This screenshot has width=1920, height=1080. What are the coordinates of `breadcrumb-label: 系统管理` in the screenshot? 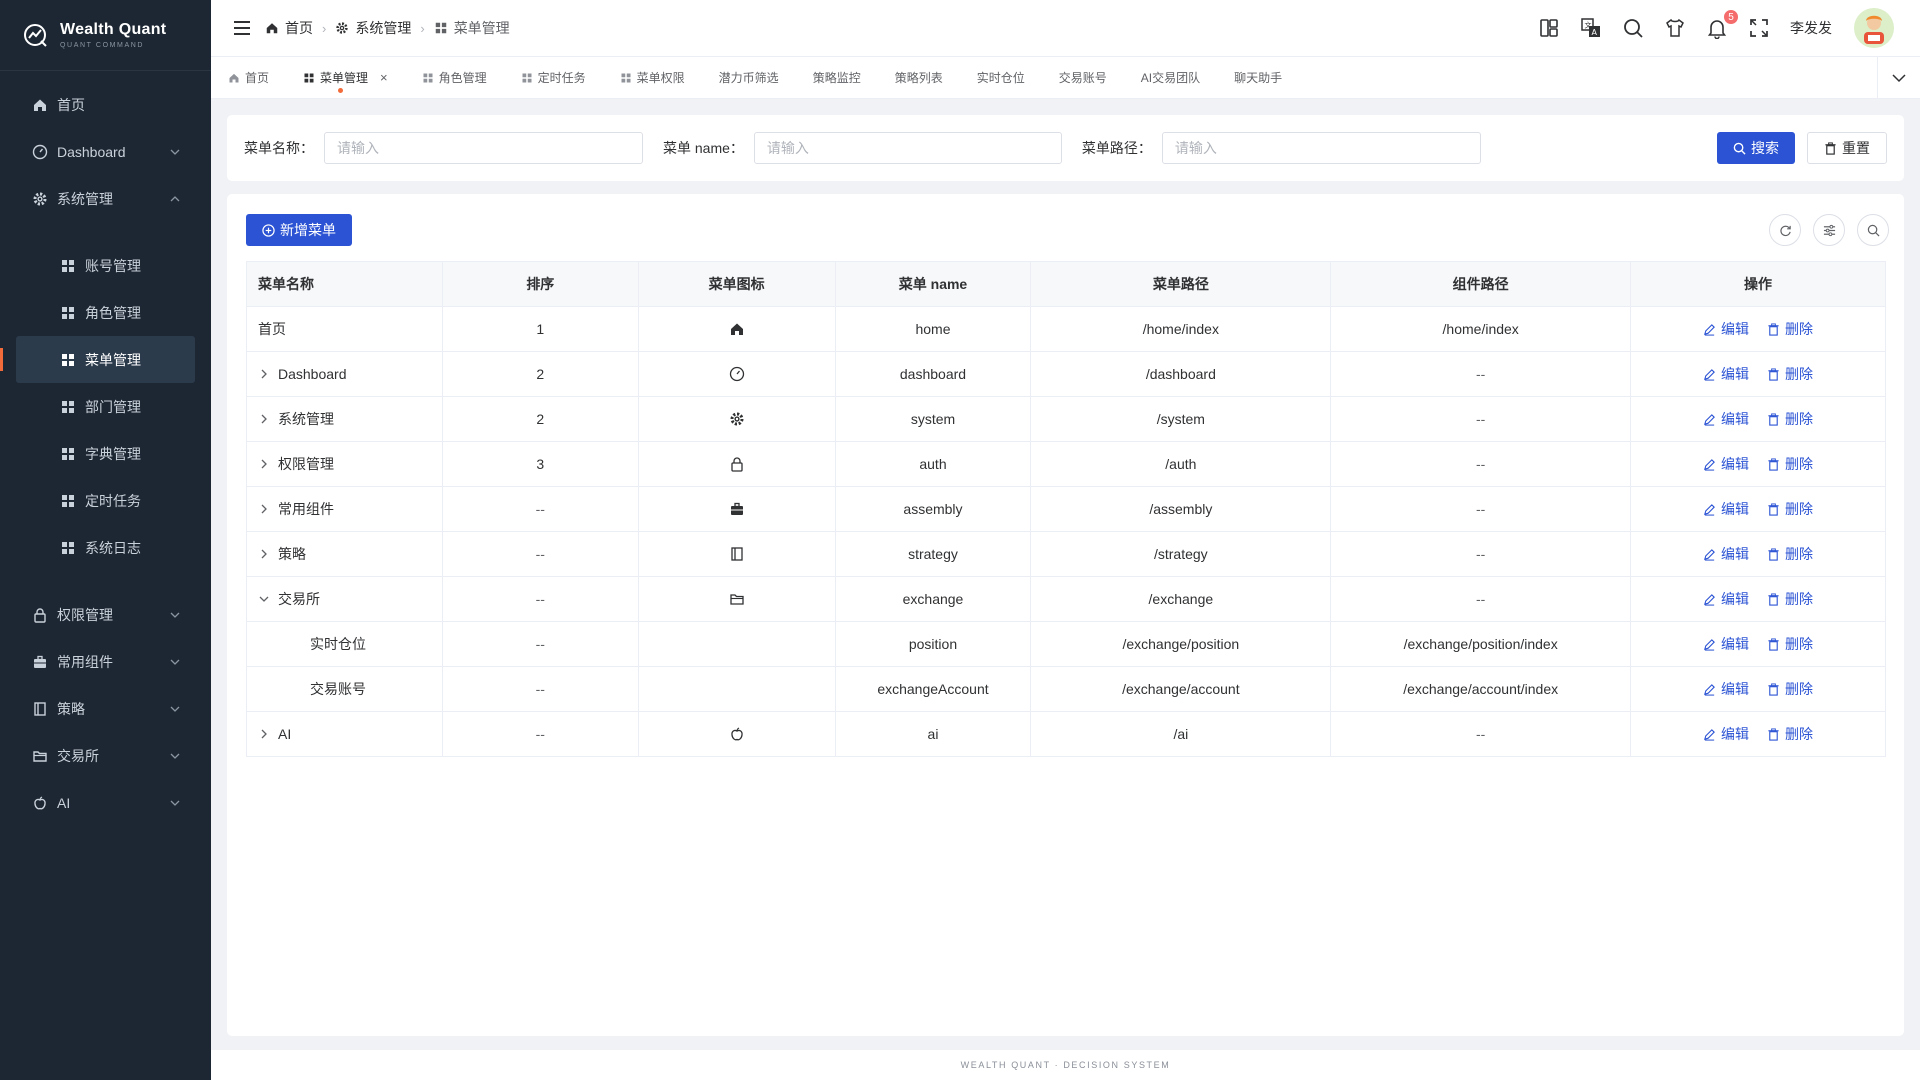 It's located at (383, 28).